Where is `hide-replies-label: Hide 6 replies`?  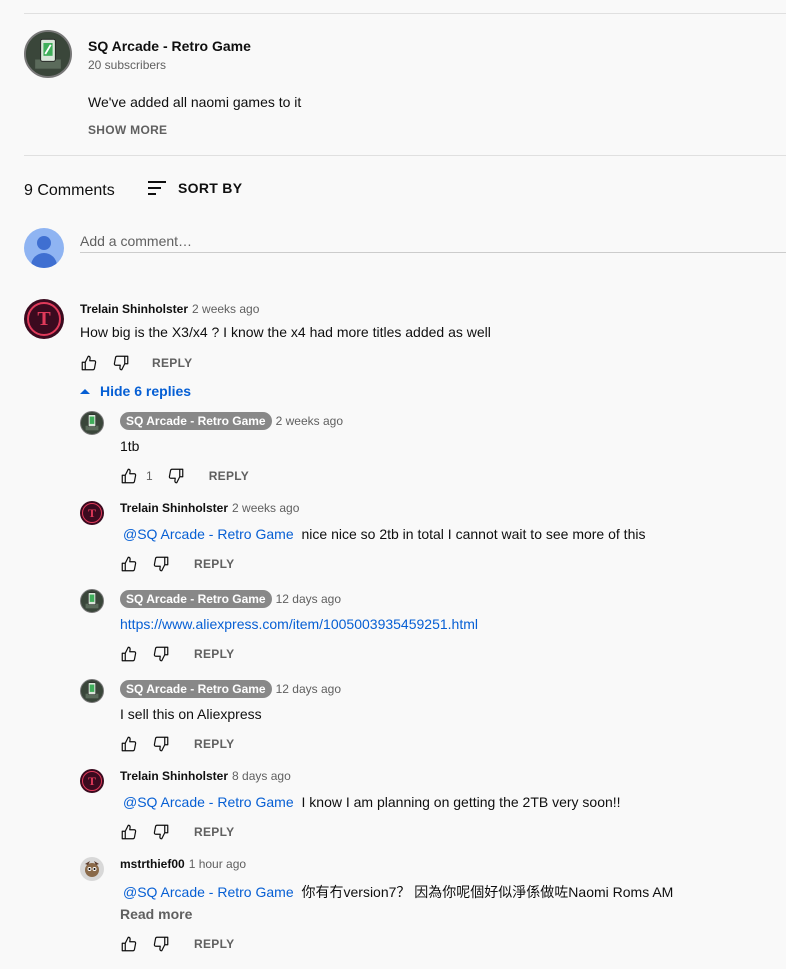 hide-replies-label: Hide 6 replies is located at coordinates (146, 391).